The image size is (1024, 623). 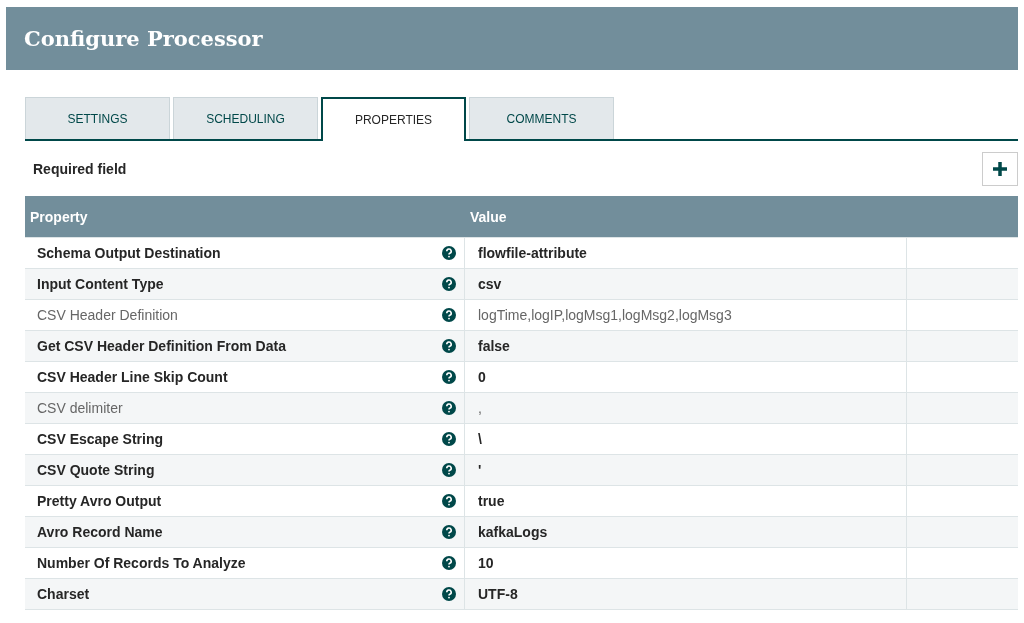 What do you see at coordinates (488, 216) in the screenshot?
I see `column-header: Value` at bounding box center [488, 216].